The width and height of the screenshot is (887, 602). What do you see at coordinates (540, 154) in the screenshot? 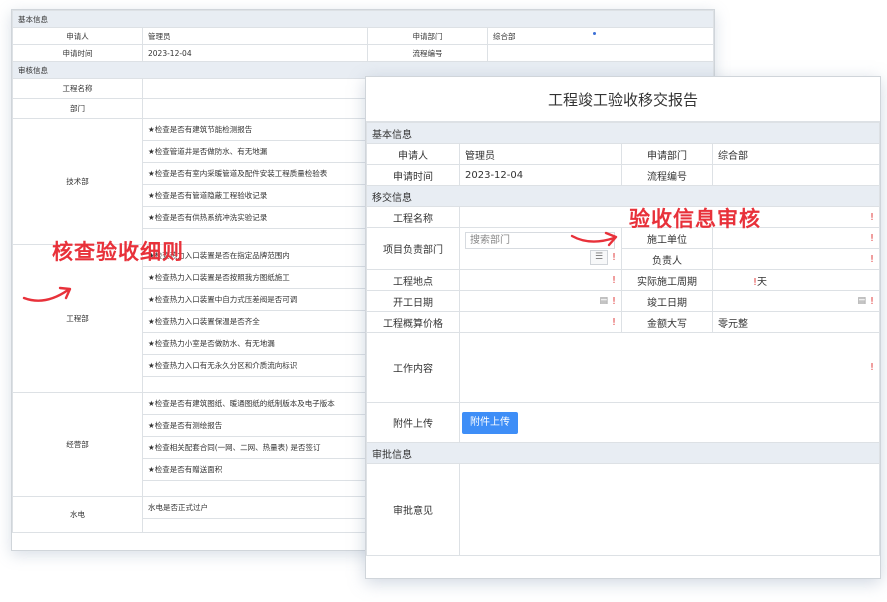
I see `applicant-value: 管理员` at bounding box center [540, 154].